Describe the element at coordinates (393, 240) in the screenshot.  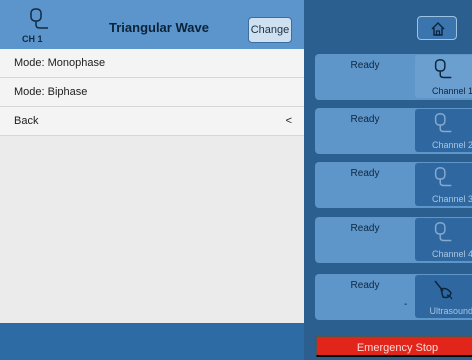
I see `channel-card-4: Ready Channel 4` at that location.